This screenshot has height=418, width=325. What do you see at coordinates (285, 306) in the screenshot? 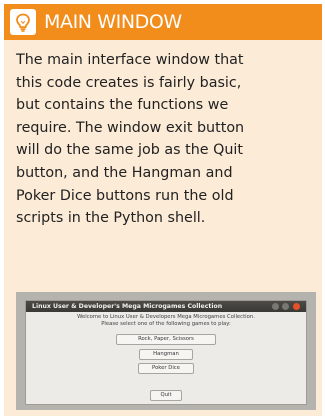
I see `maximize-icon` at bounding box center [285, 306].